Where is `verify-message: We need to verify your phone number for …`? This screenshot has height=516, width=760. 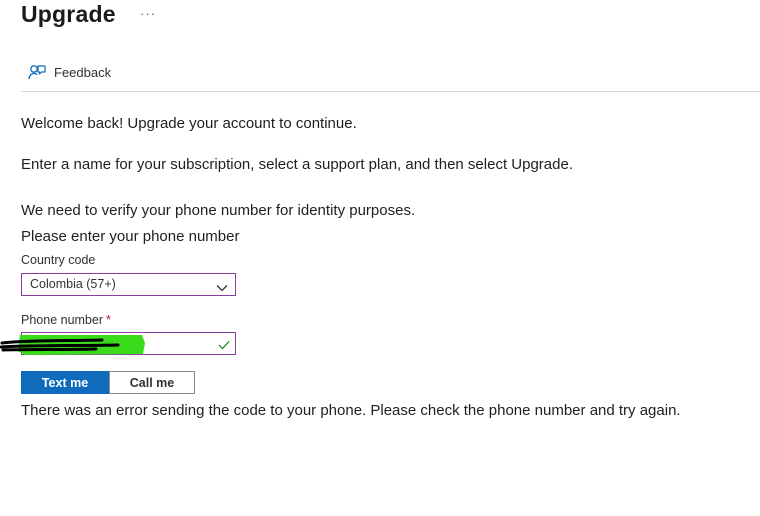
verify-message: We need to verify your phone number for … is located at coordinates (218, 210).